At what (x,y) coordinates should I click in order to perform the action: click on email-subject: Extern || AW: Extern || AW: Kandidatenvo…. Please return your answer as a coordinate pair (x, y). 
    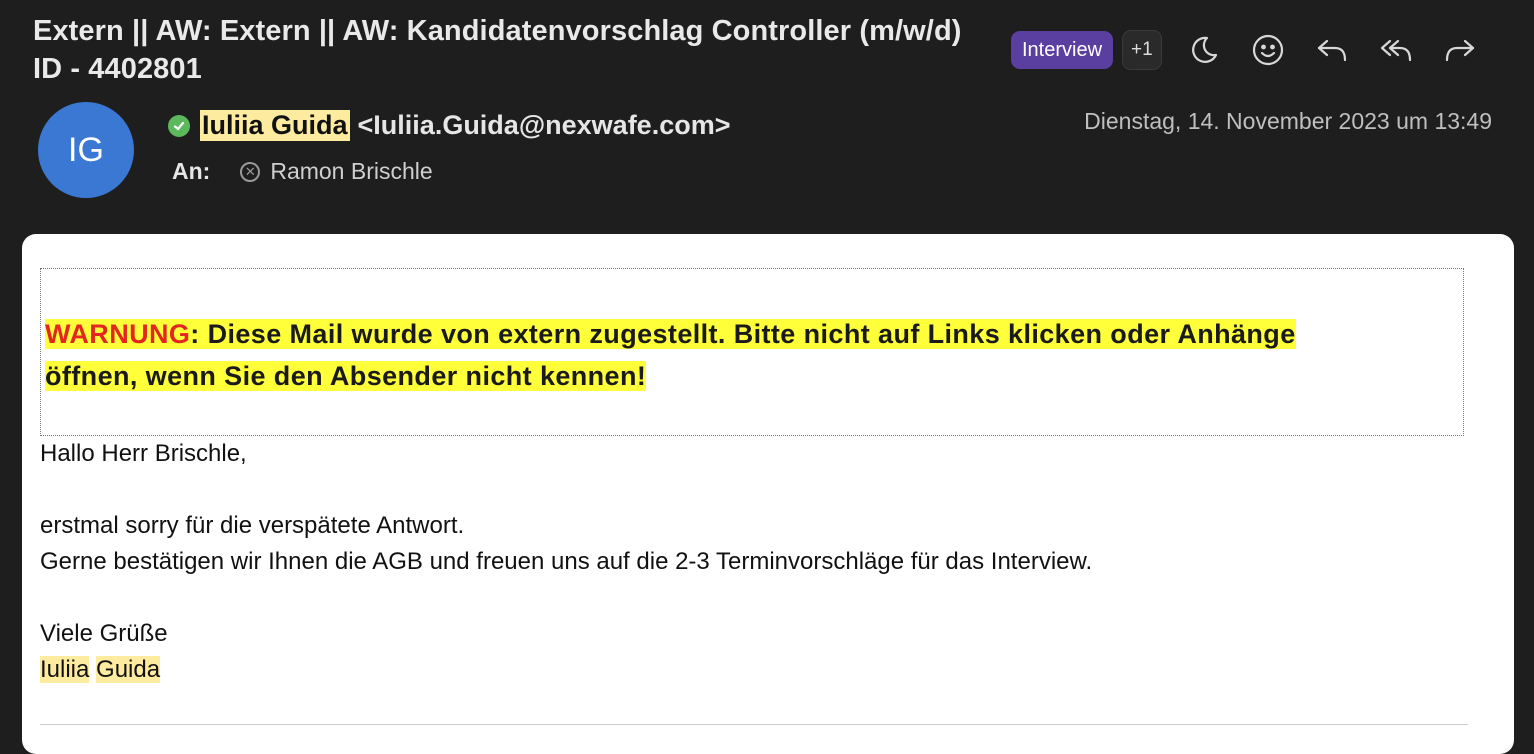
    Looking at the image, I should click on (497, 50).